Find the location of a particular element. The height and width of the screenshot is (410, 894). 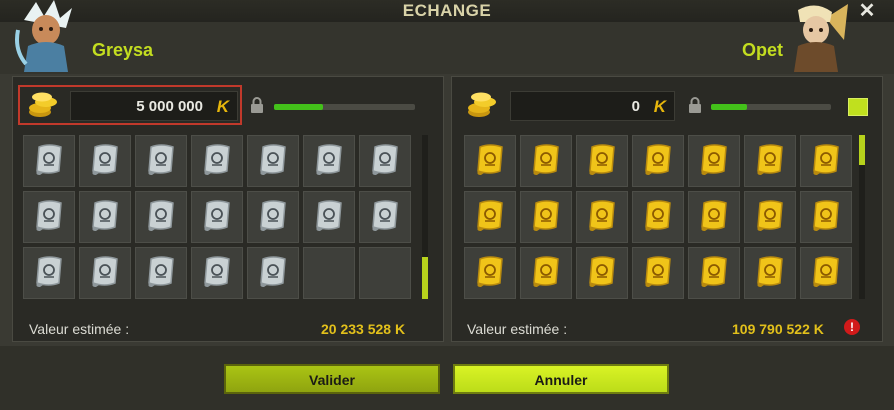

right-kamas-display: 0 K is located at coordinates (592, 106).